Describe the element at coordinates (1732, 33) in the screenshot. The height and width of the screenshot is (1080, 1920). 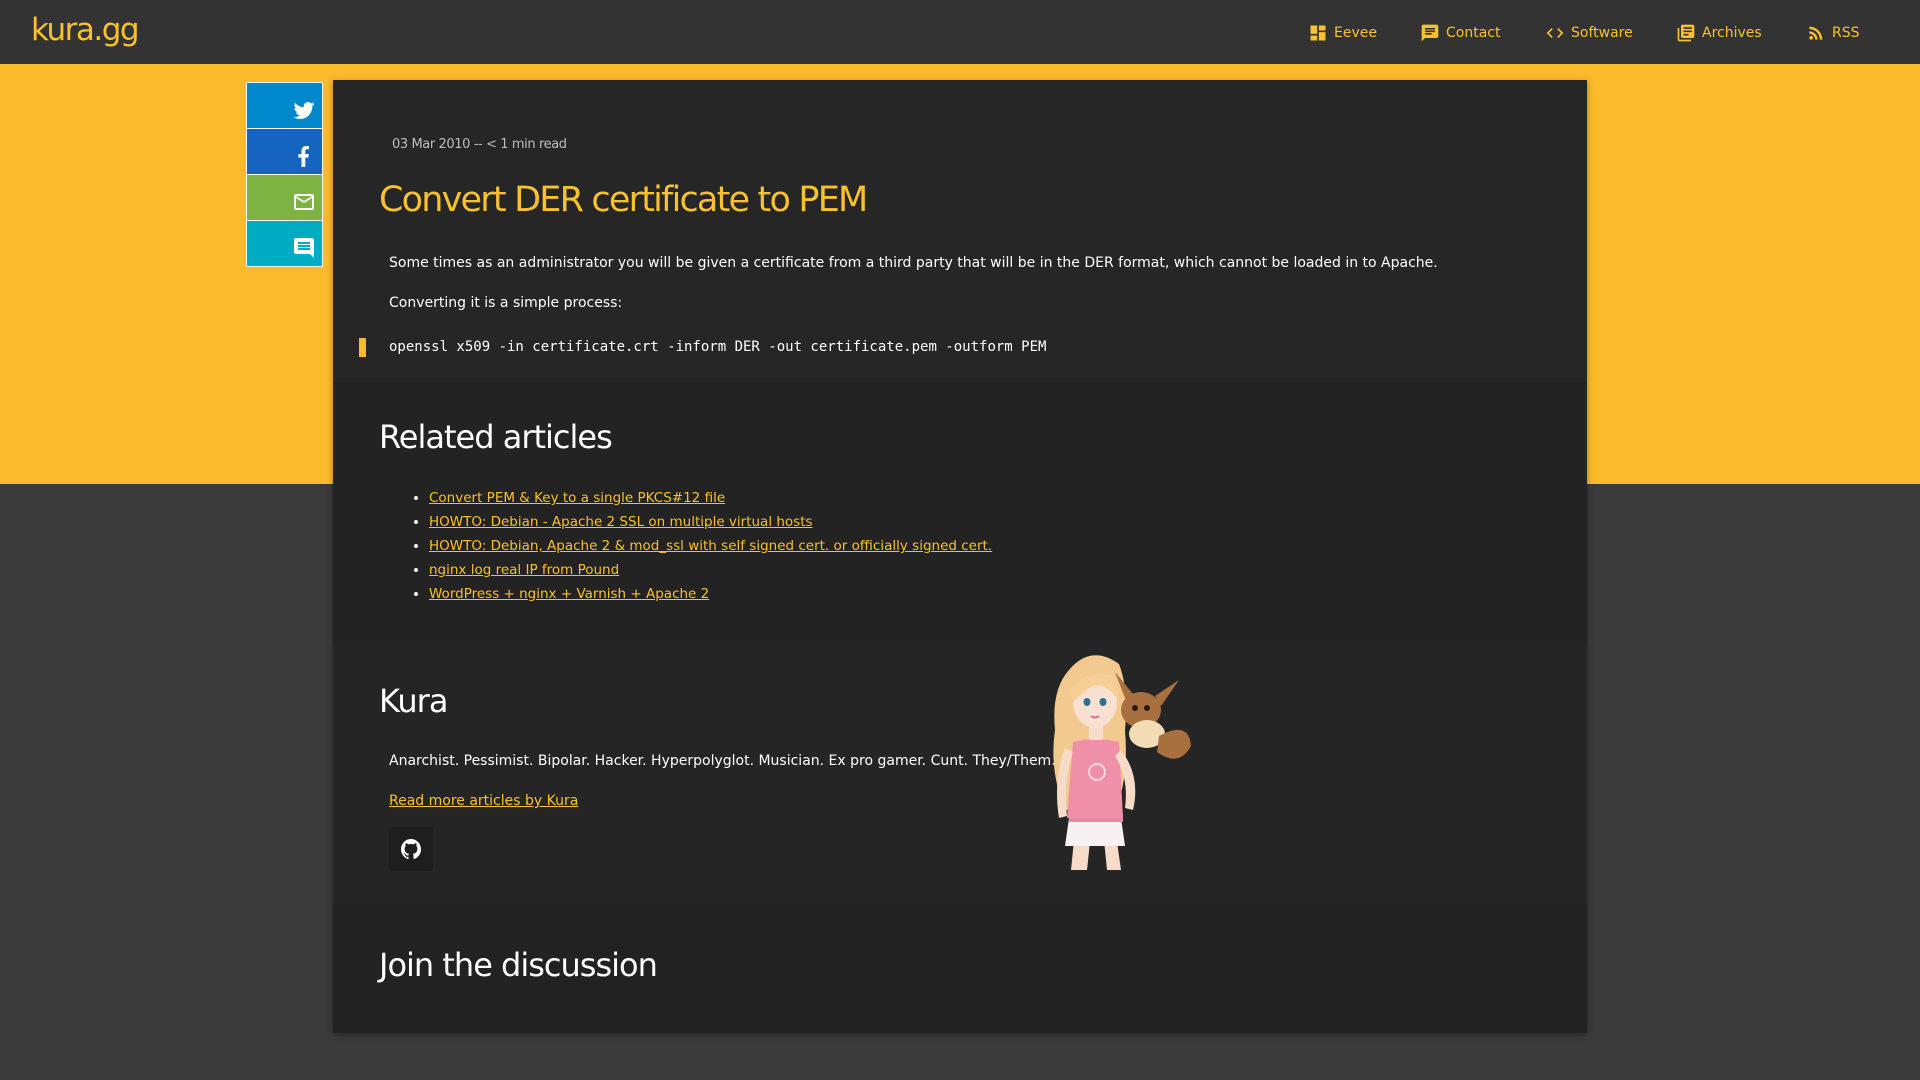
I see `nav-item-label: Archives` at that location.